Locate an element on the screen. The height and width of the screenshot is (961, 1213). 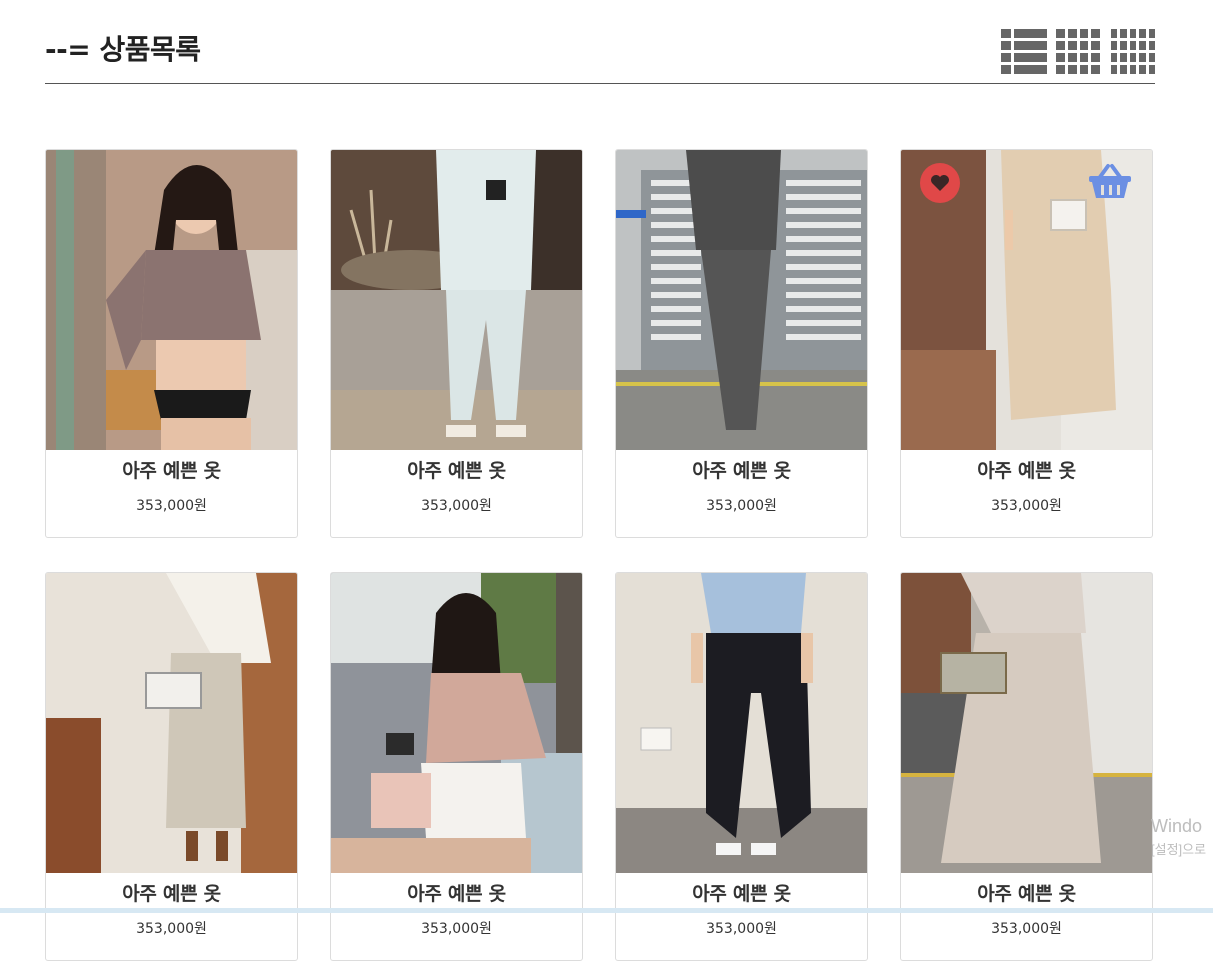
page-header: --= 상품목록 is located at coordinates (600, 55).